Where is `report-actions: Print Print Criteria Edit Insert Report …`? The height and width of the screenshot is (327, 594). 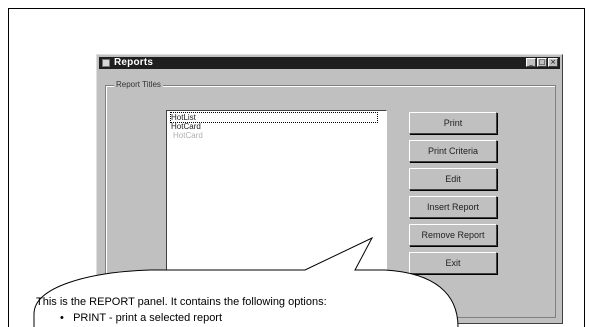
report-actions: Print Print Criteria Edit Insert Report … is located at coordinates (453, 193).